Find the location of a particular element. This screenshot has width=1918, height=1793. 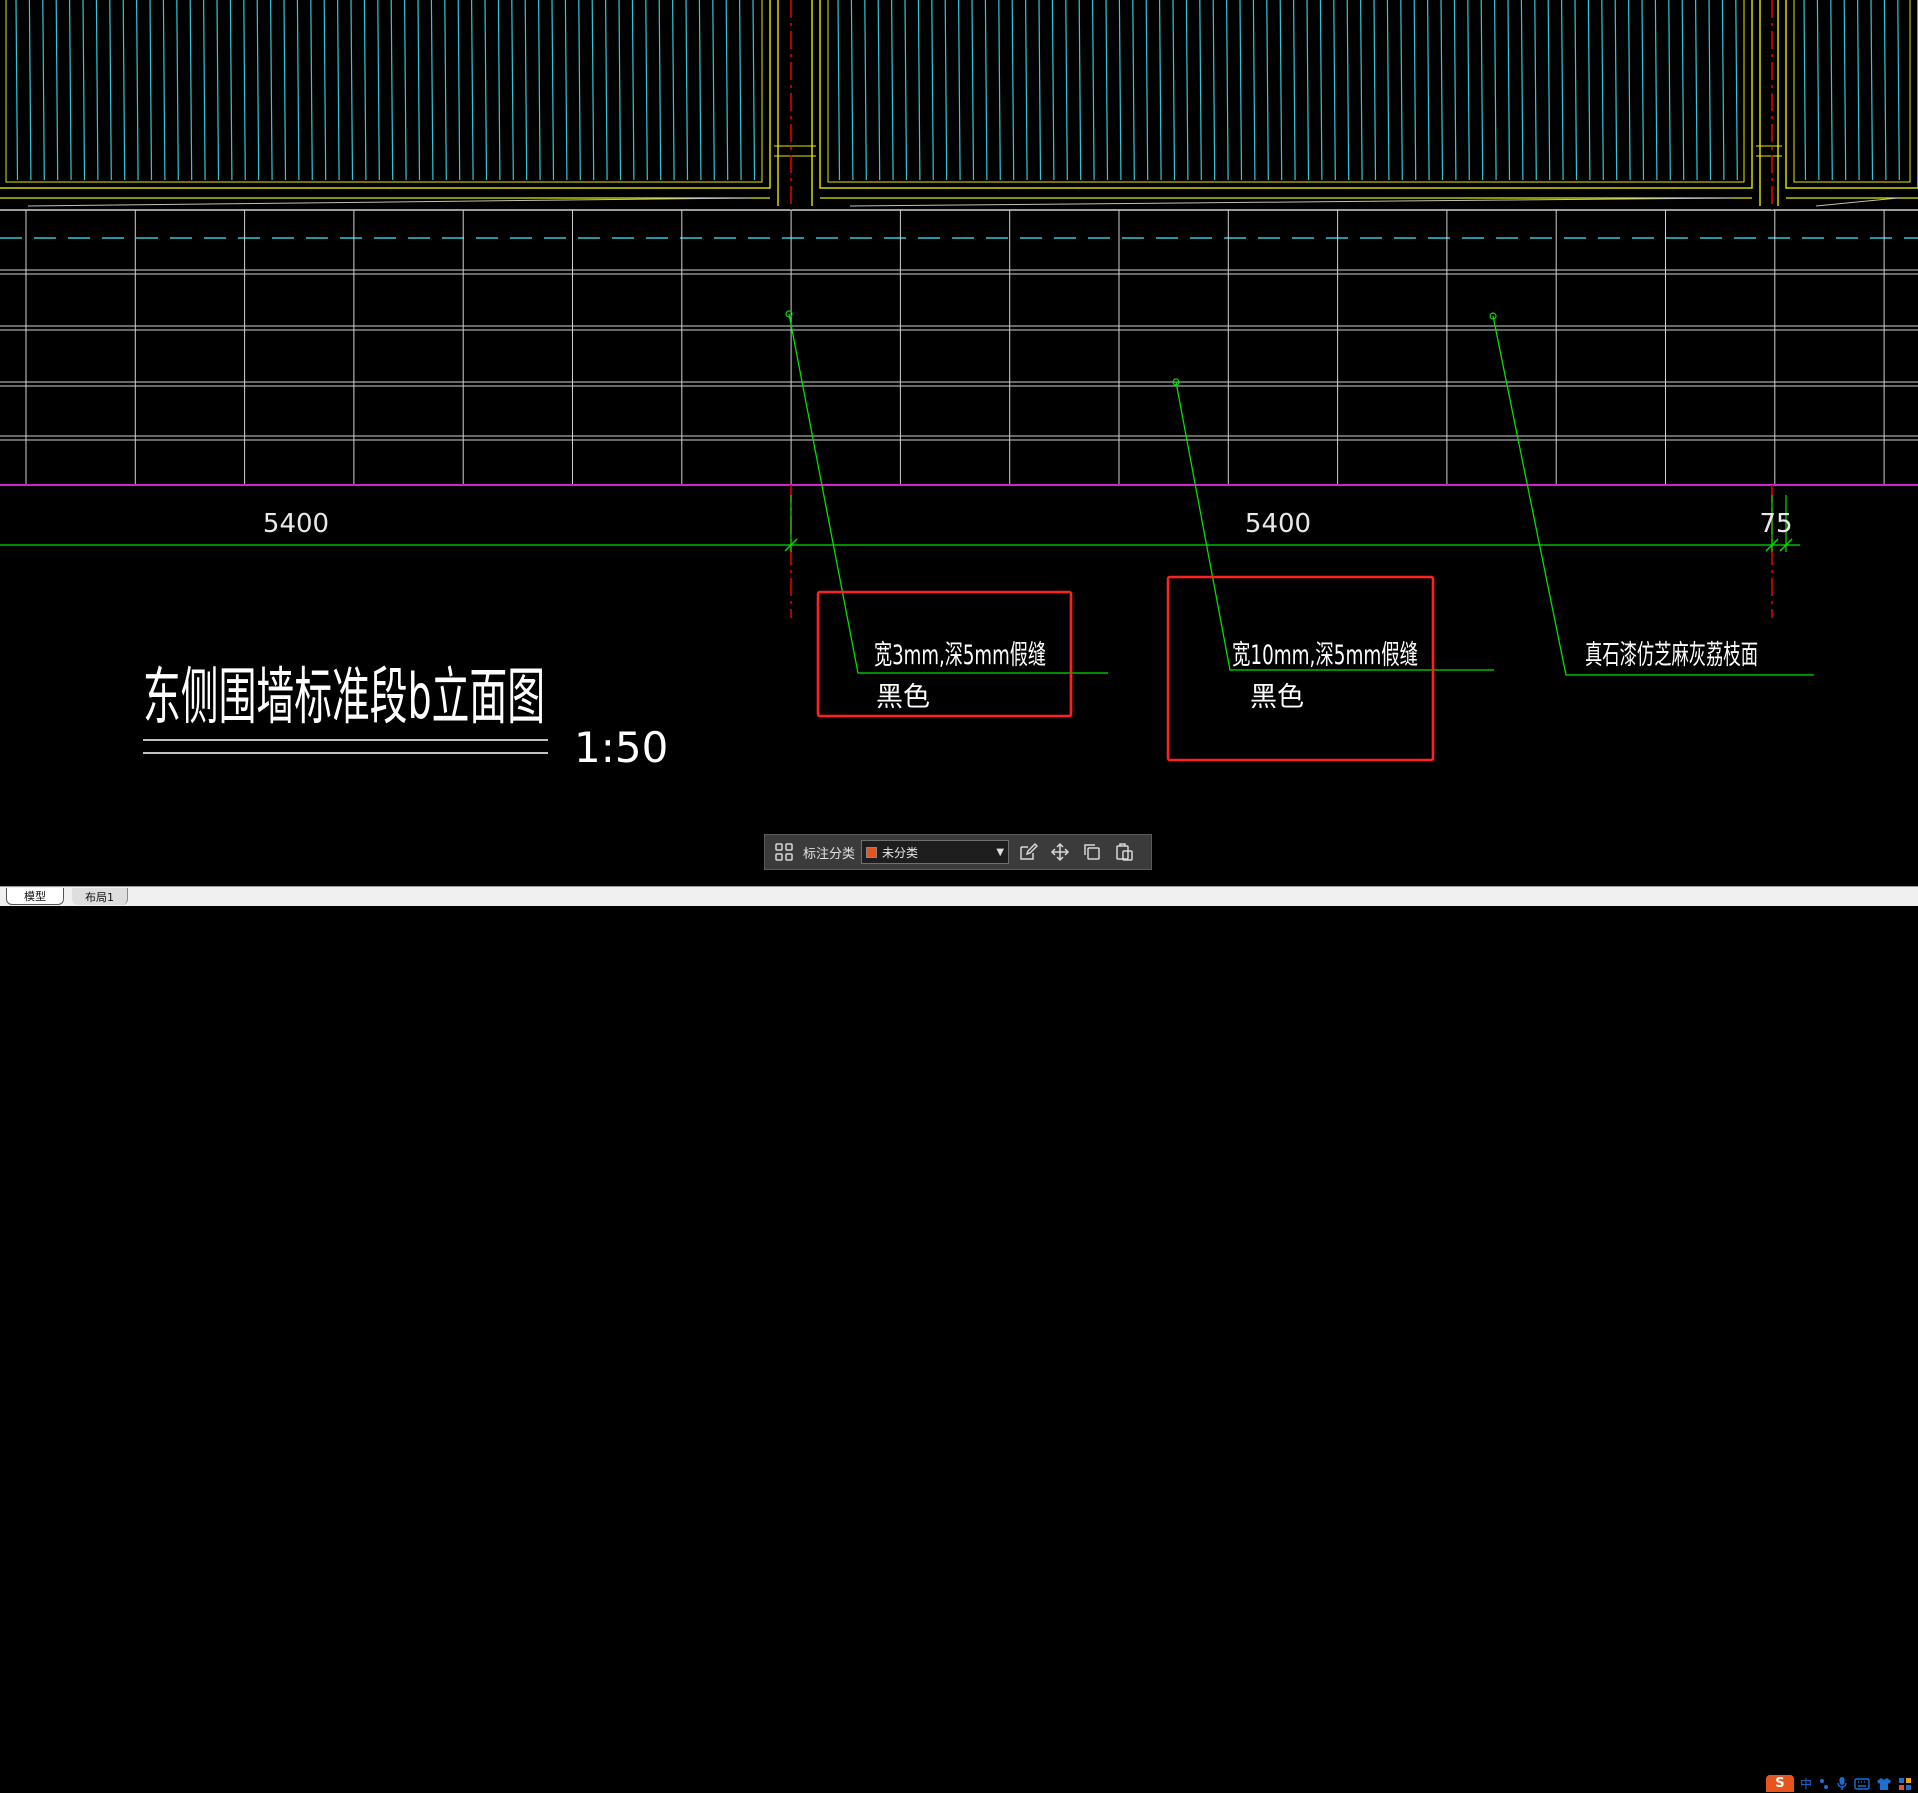

category-select: 未分类 ▼ is located at coordinates (935, 852).